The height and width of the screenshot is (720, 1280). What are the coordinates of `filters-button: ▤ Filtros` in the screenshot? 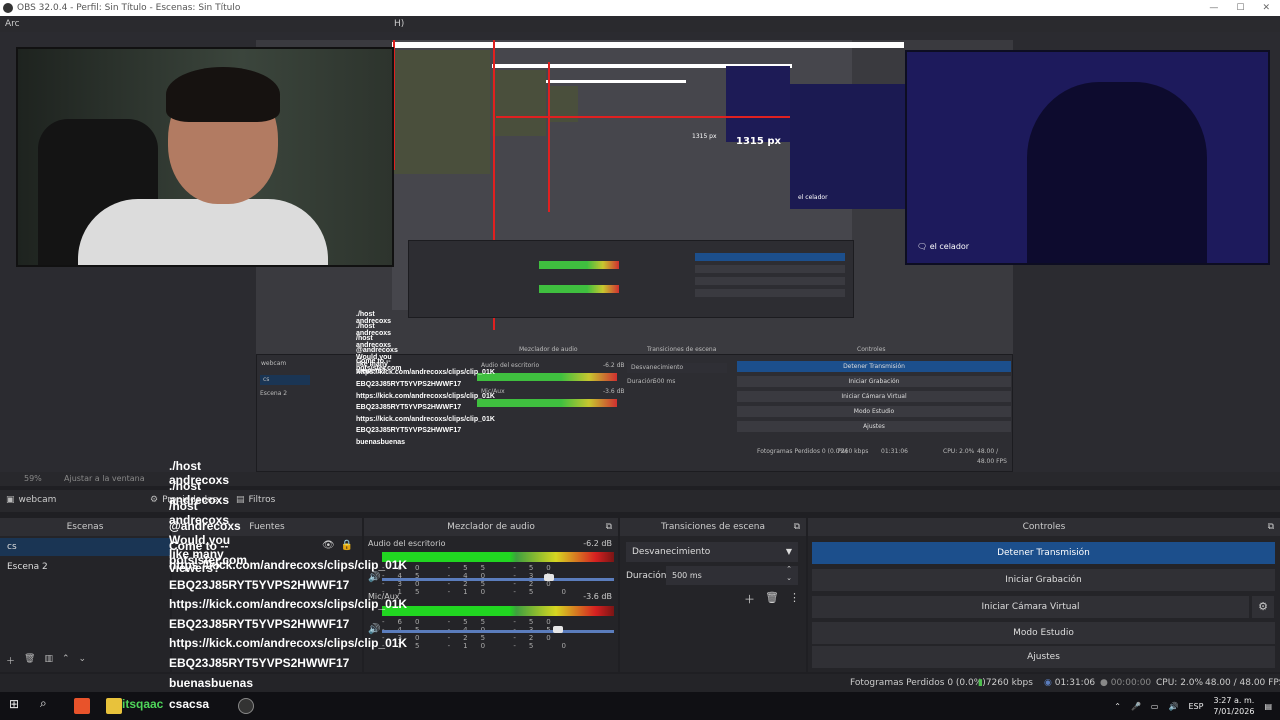 It's located at (255, 500).